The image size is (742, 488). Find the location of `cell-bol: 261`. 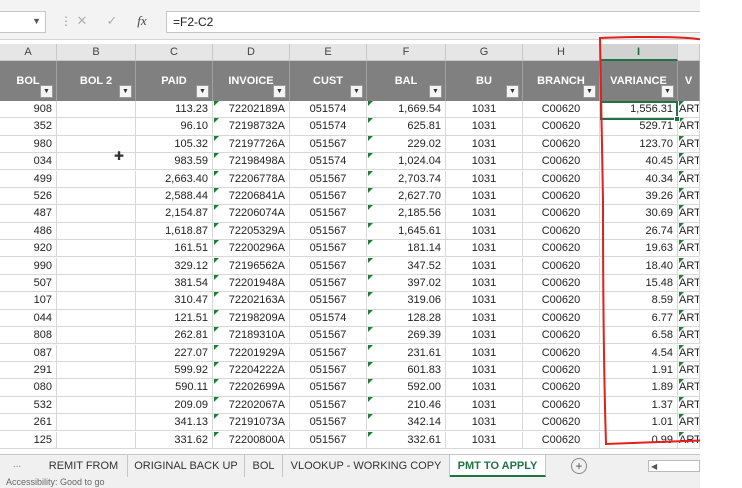

cell-bol: 261 is located at coordinates (28, 423).